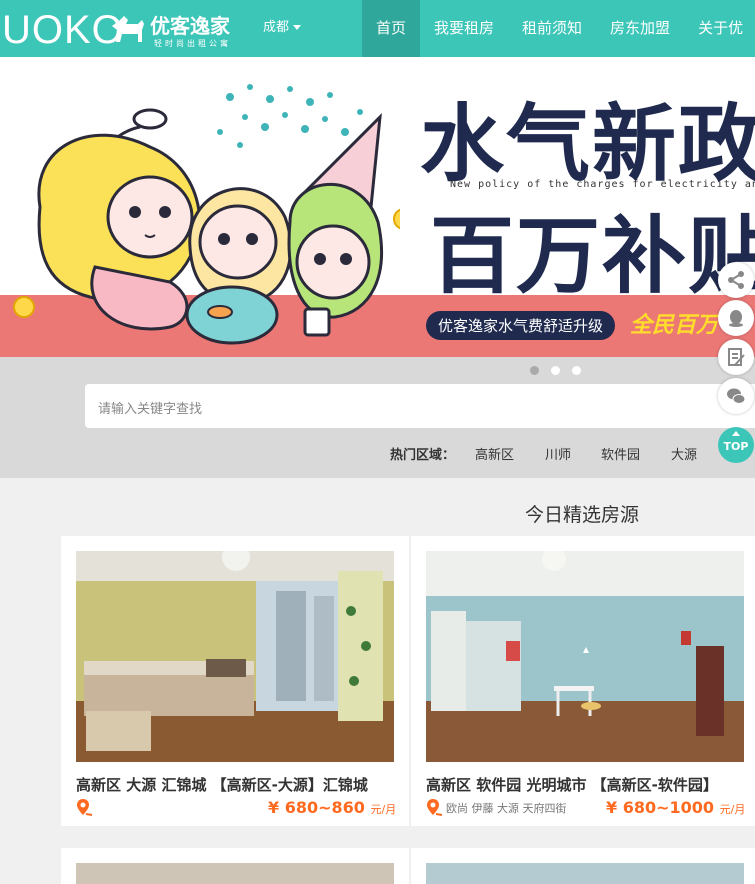  What do you see at coordinates (590, 784) in the screenshot?
I see `listing-title: 高新区 软件园 光明城市 【高新区-软件园】` at bounding box center [590, 784].